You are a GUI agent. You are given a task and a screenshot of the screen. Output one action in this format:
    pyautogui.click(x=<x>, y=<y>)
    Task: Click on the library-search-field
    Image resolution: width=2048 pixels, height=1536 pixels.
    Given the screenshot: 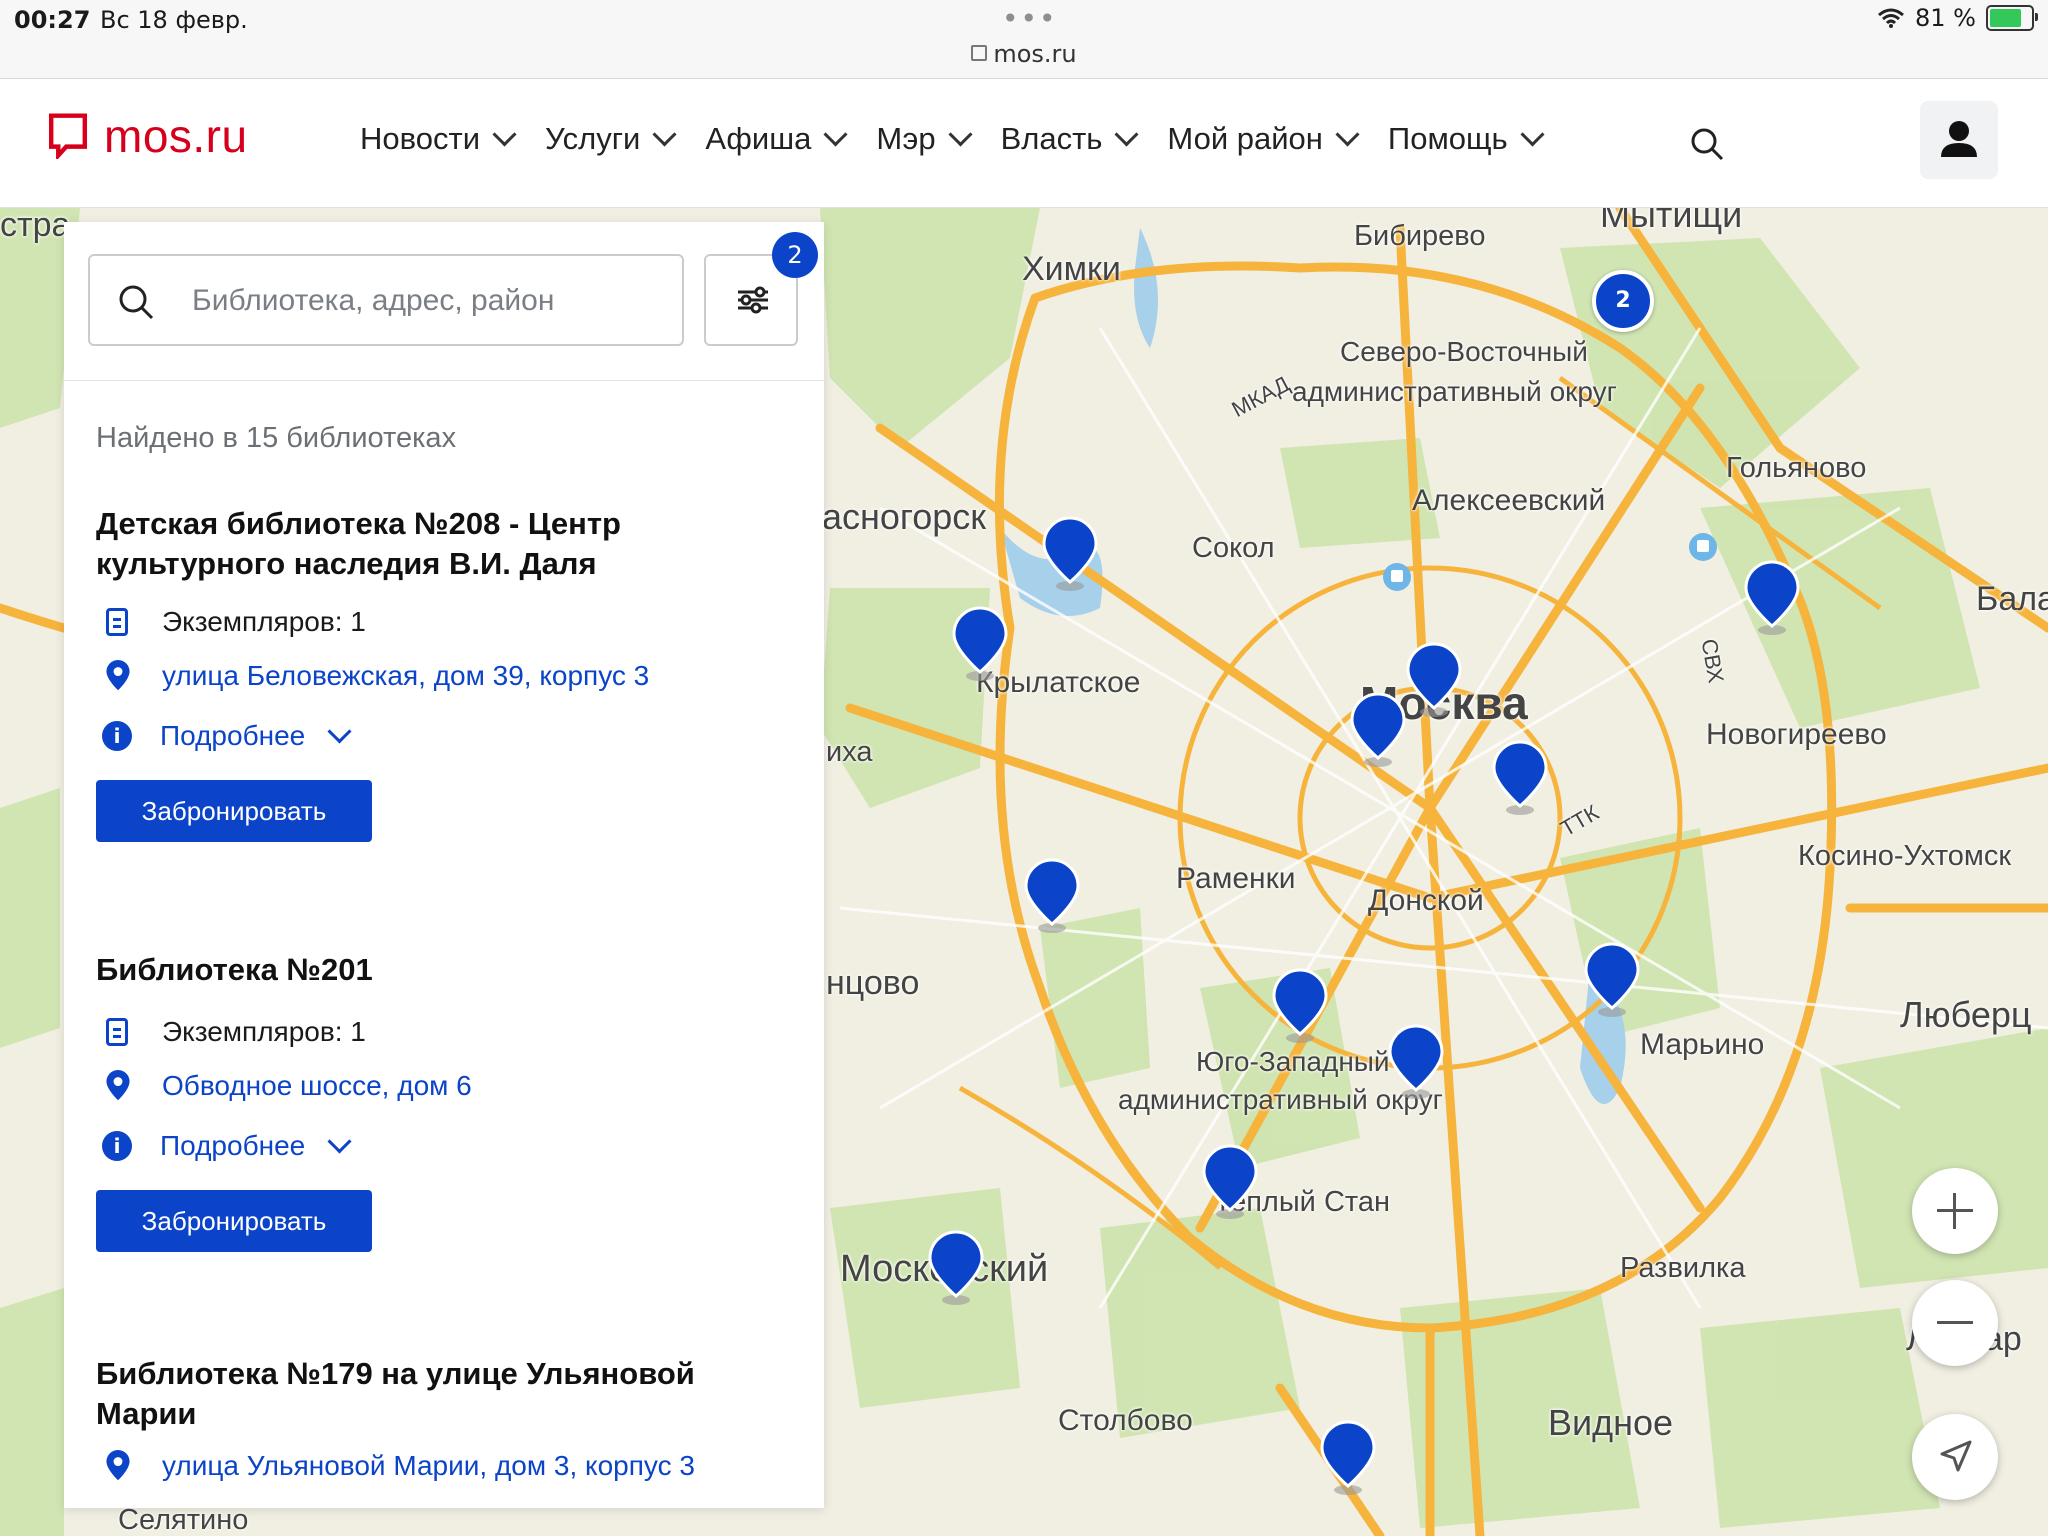 What is the action you would take?
    pyautogui.click(x=386, y=300)
    